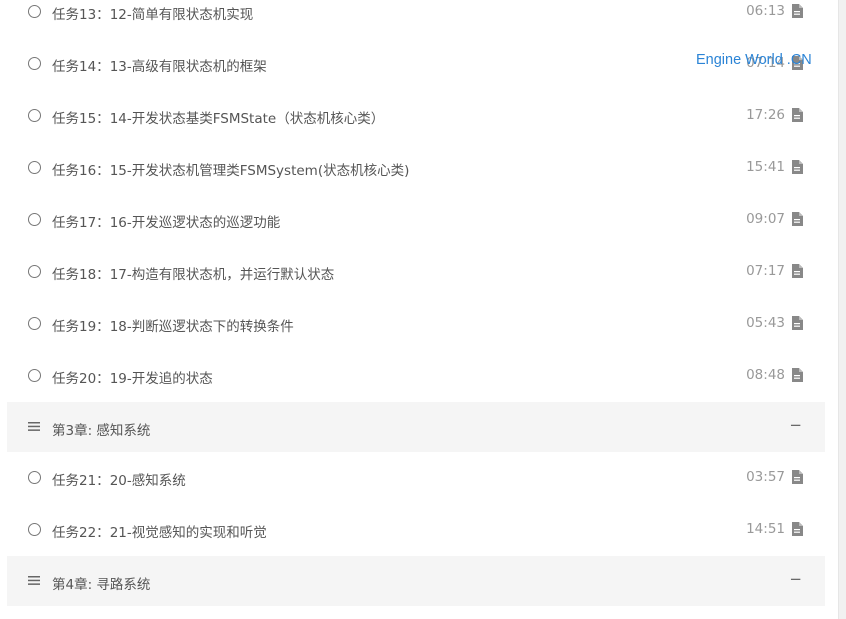 The width and height of the screenshot is (846, 619). I want to click on task-duration: 09:07, so click(765, 219).